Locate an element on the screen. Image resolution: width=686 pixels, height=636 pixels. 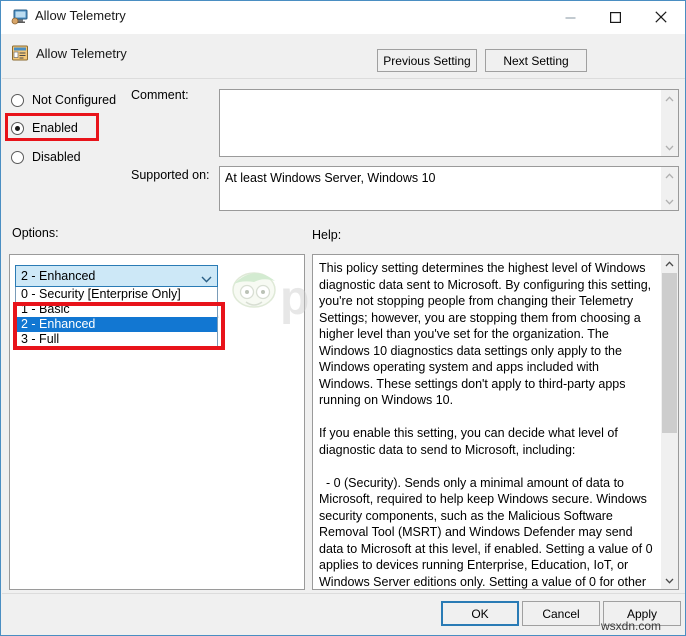
next-setting-button: Next Setting is located at coordinates (536, 60).